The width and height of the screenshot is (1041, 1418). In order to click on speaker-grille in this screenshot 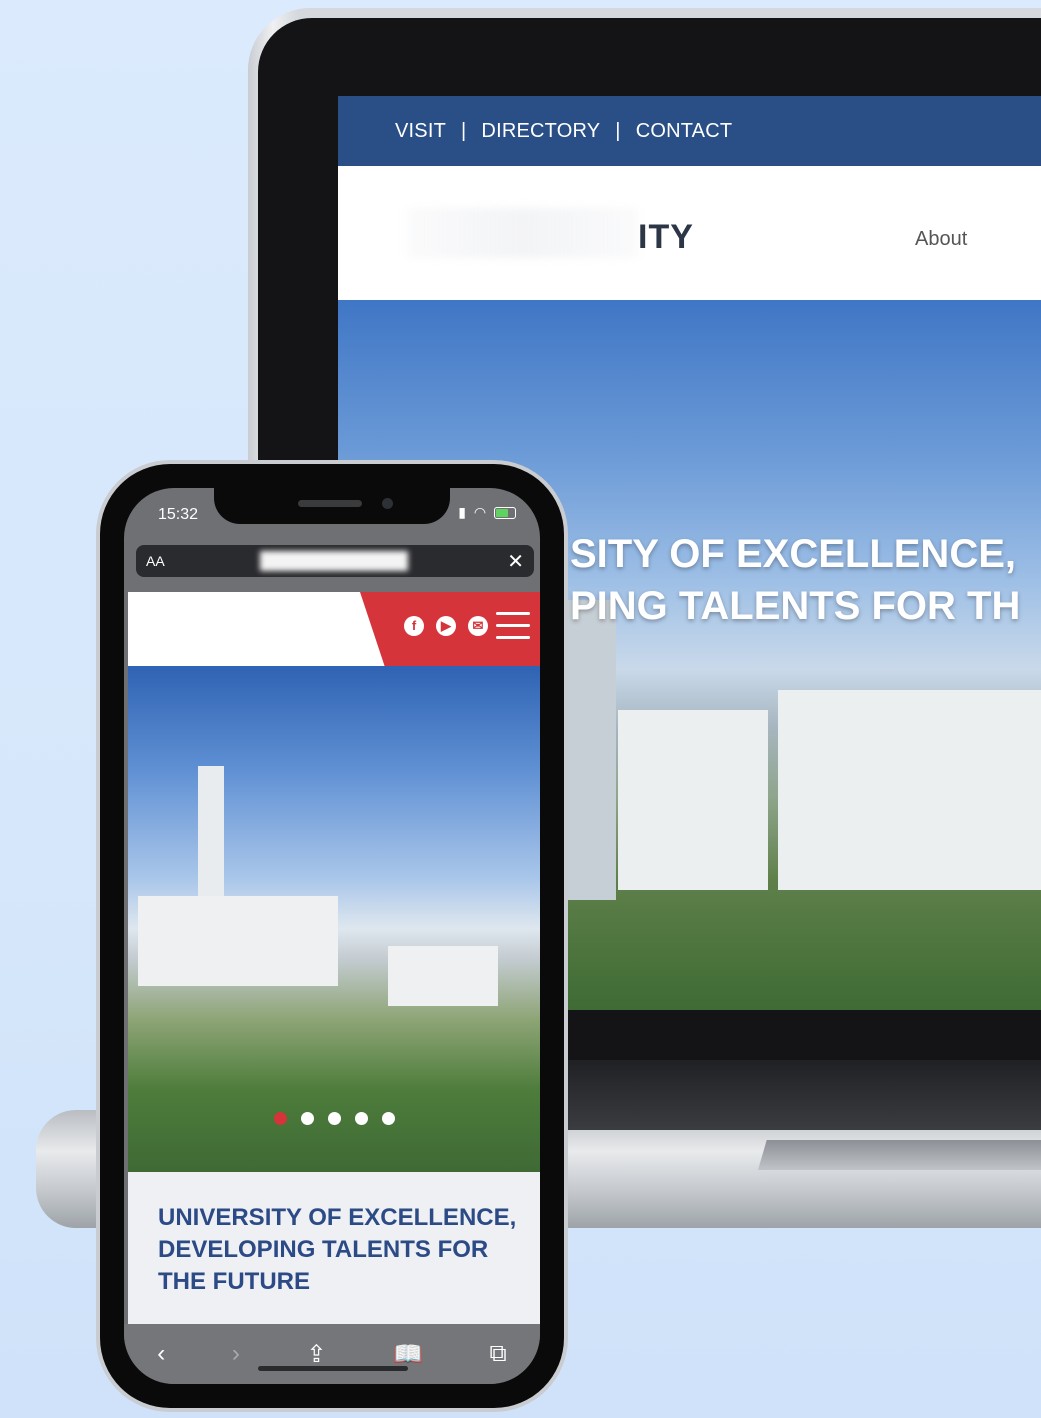, I will do `click(330, 503)`.